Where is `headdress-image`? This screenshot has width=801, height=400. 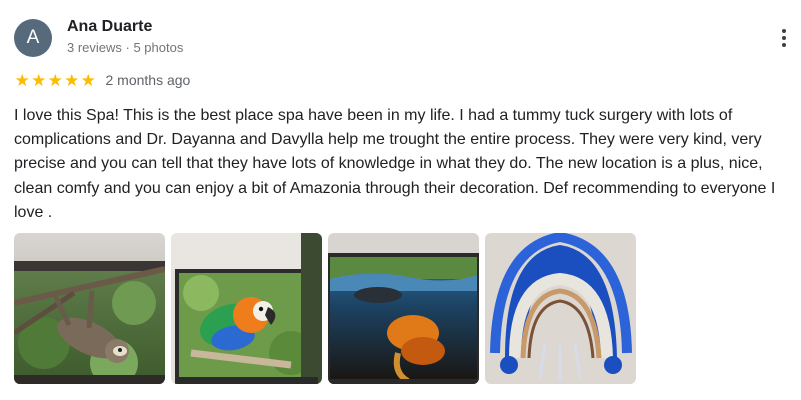 headdress-image is located at coordinates (560, 308).